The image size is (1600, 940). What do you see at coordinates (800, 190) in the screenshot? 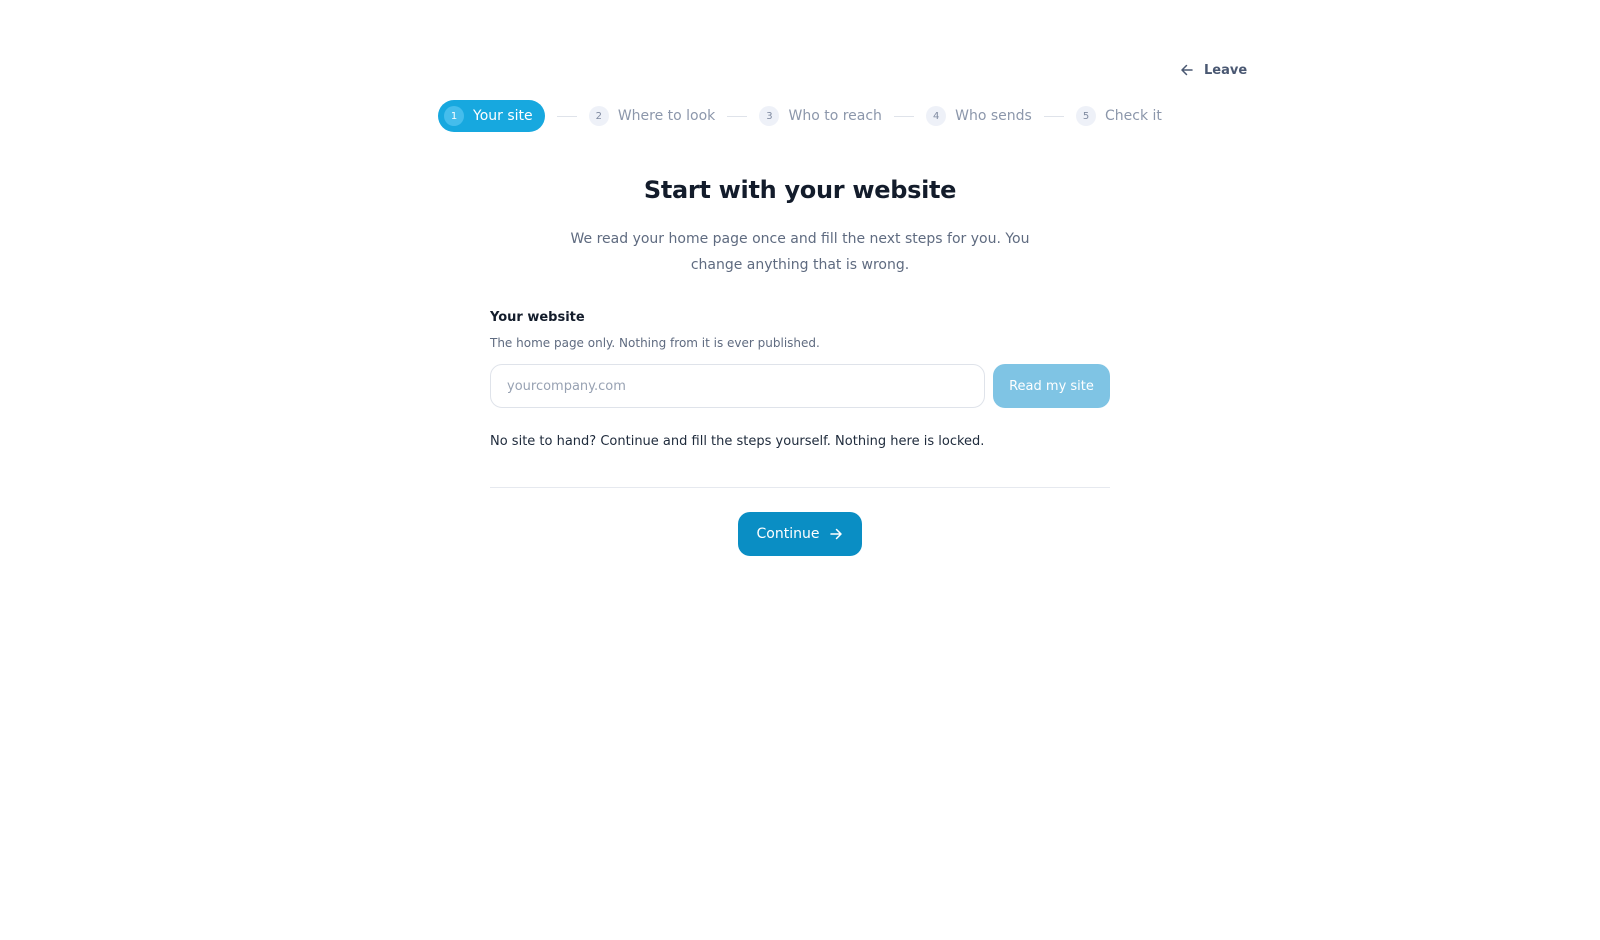
I see `page-title: Start with your website` at bounding box center [800, 190].